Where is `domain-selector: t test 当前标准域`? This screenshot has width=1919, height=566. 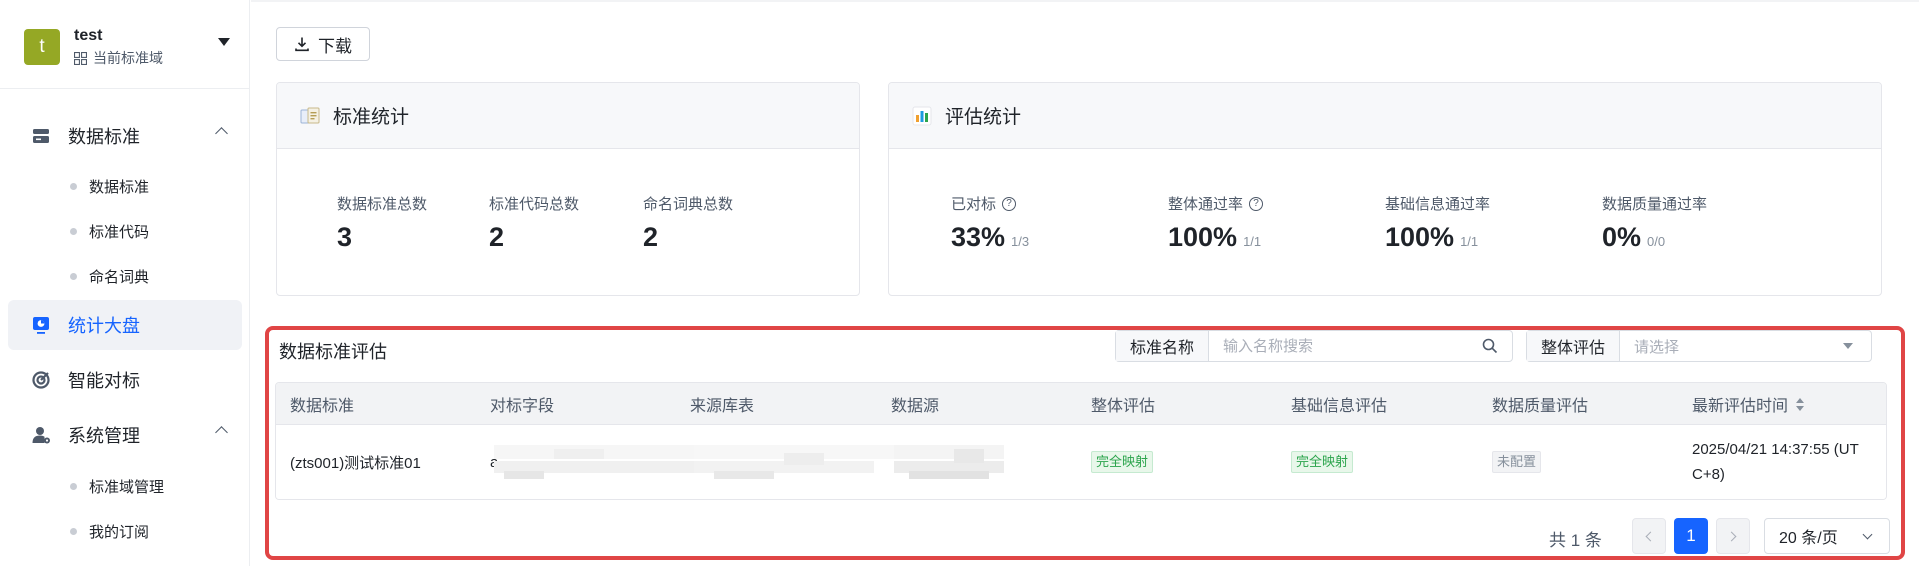 domain-selector: t test 当前标准域 is located at coordinates (129, 46).